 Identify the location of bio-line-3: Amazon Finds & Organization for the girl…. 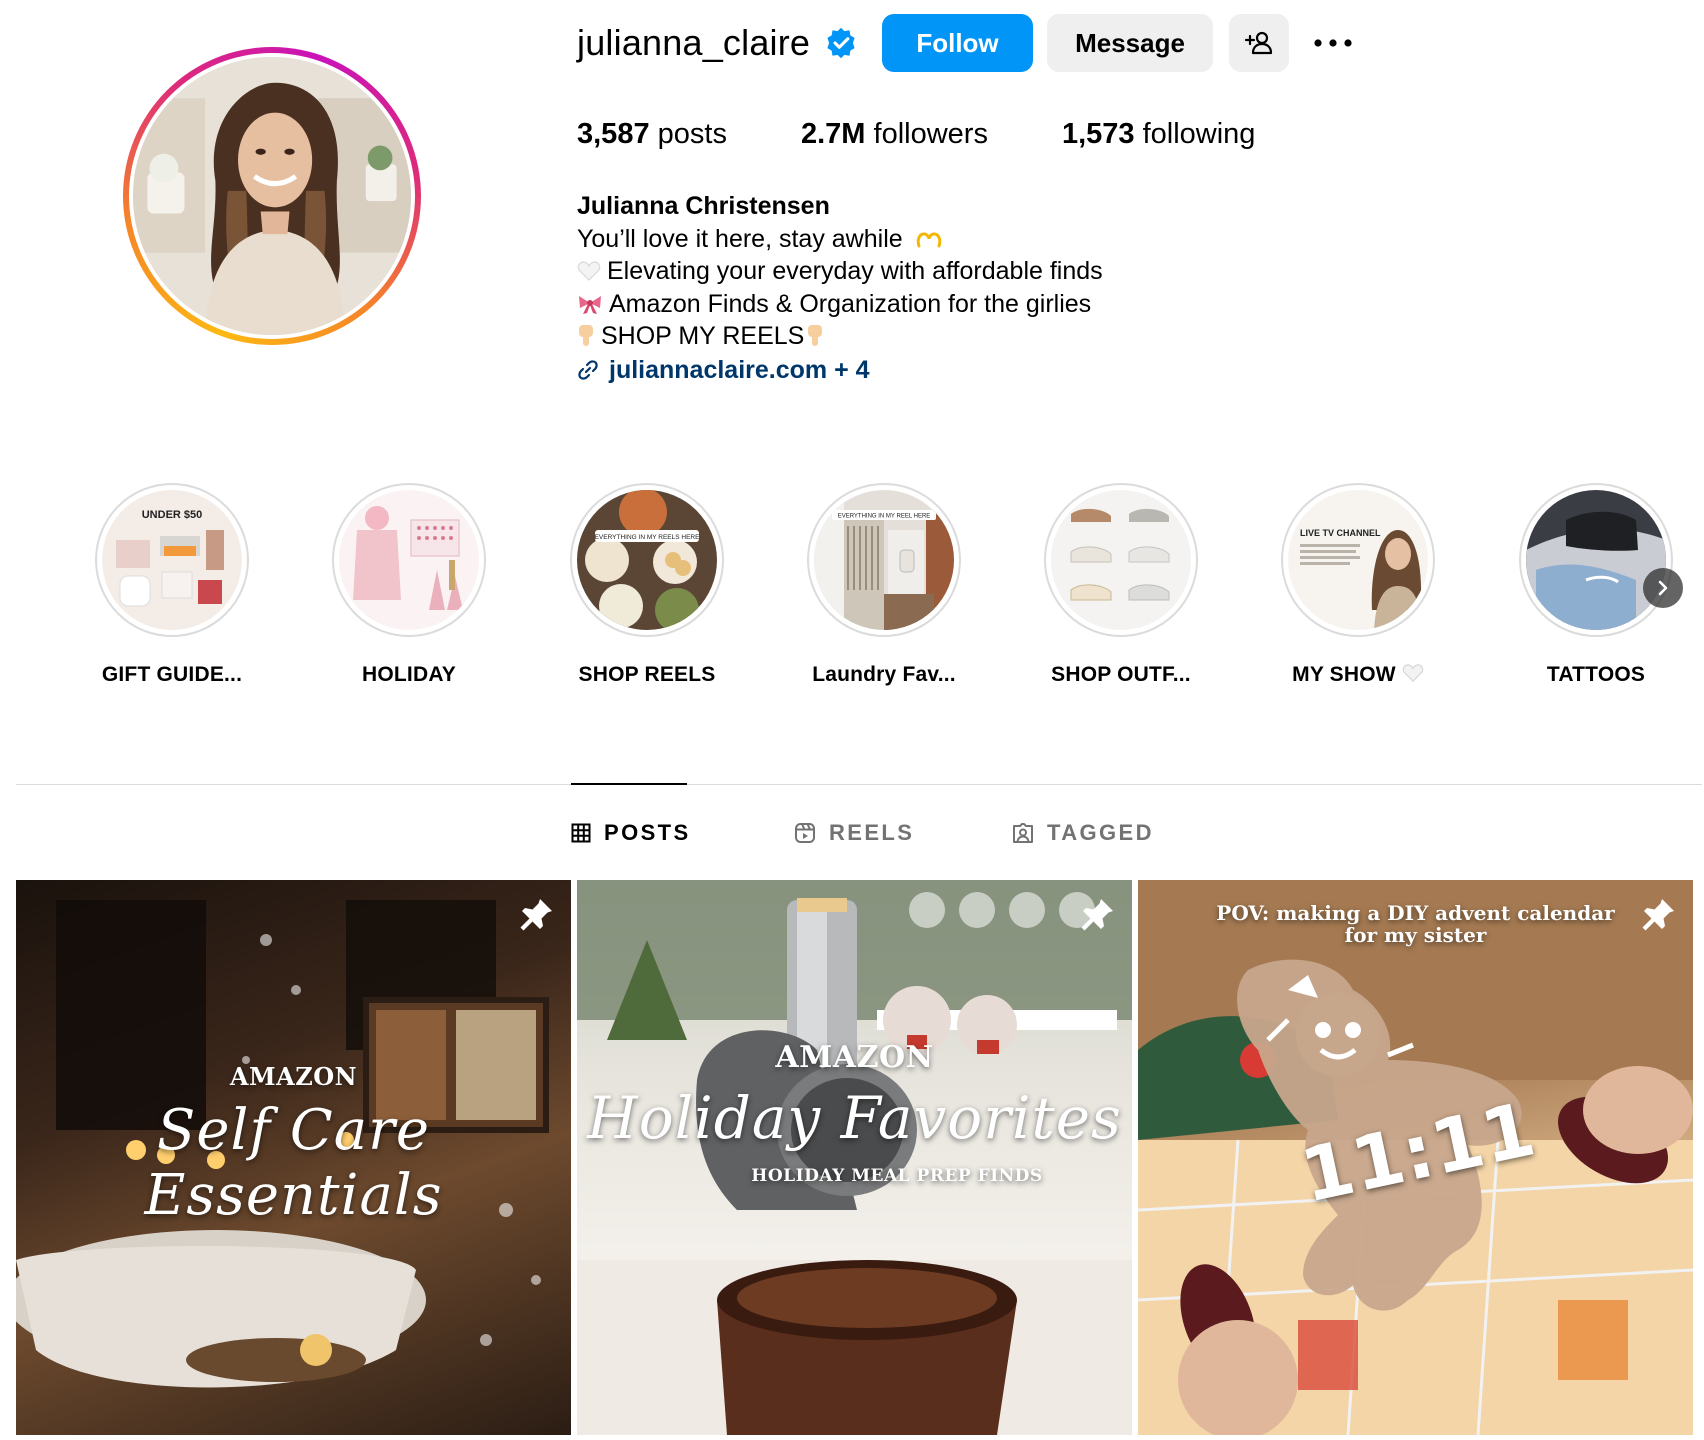
(840, 304).